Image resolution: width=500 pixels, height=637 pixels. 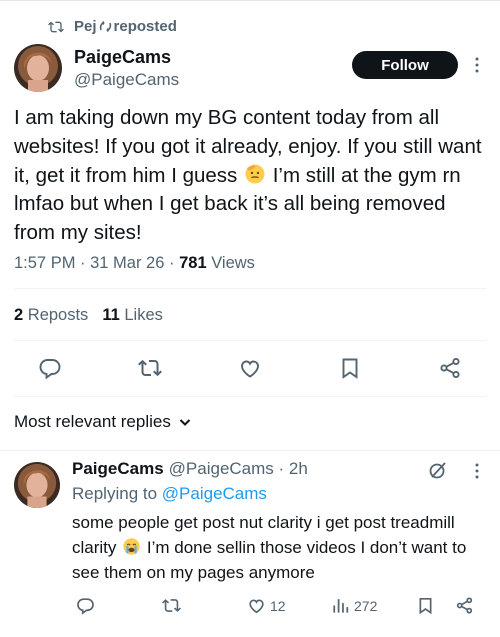 I want to click on engagement-stats: 2 Reposts 11 Likes, so click(x=88, y=315).